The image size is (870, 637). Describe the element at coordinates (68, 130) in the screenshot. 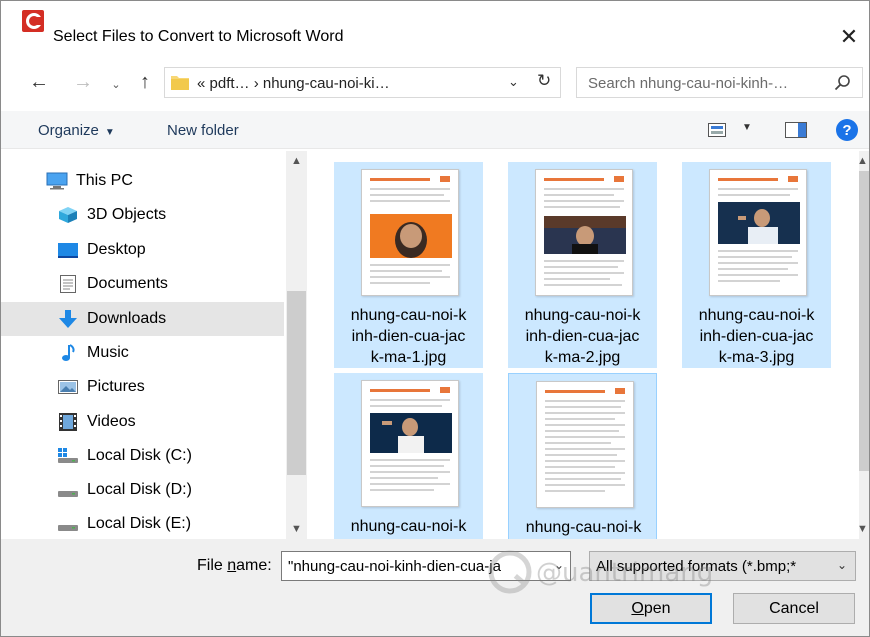

I see `organize-label: Organize` at that location.